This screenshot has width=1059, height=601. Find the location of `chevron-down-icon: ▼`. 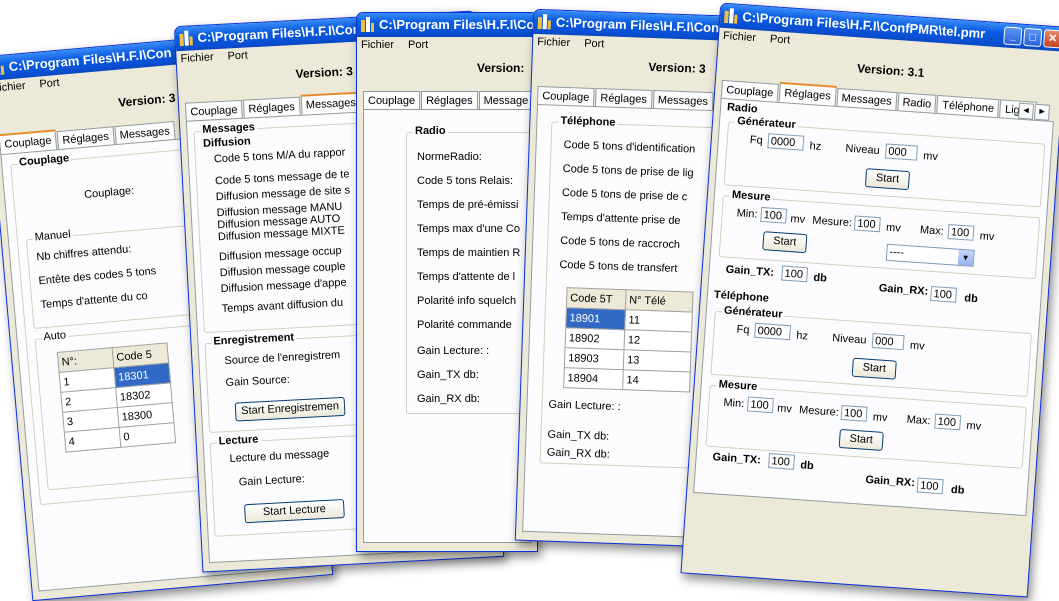

chevron-down-icon: ▼ is located at coordinates (965, 257).